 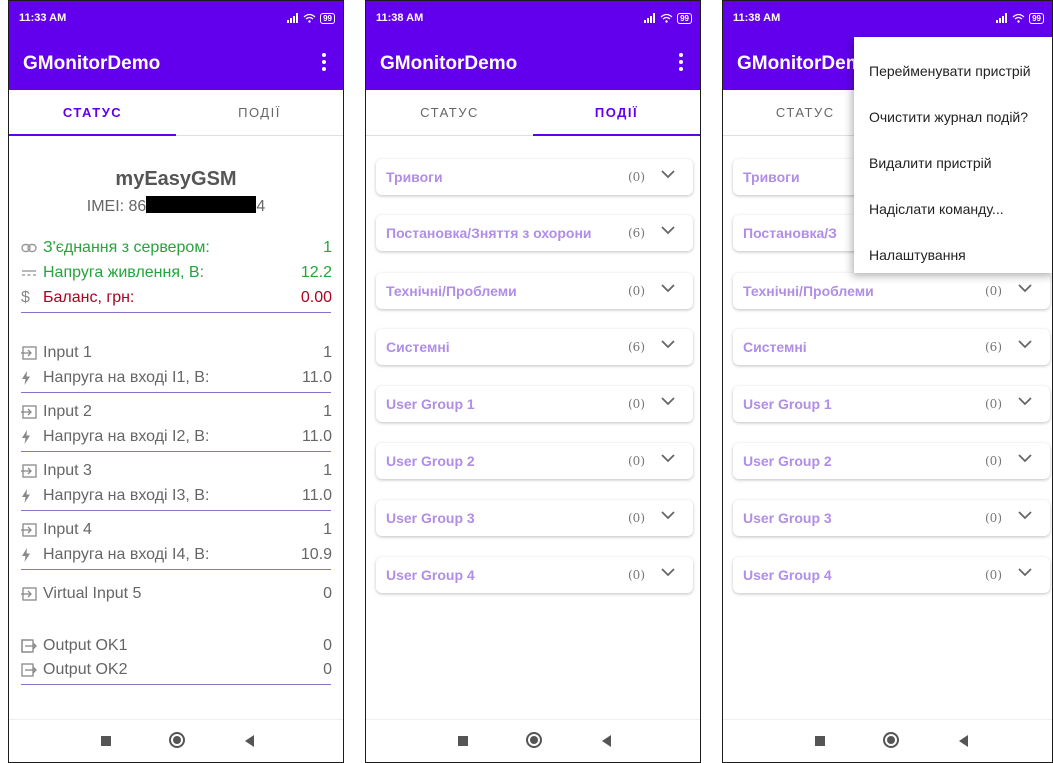 I want to click on status-bar: 11:38 AM 99, so click(x=533, y=19).